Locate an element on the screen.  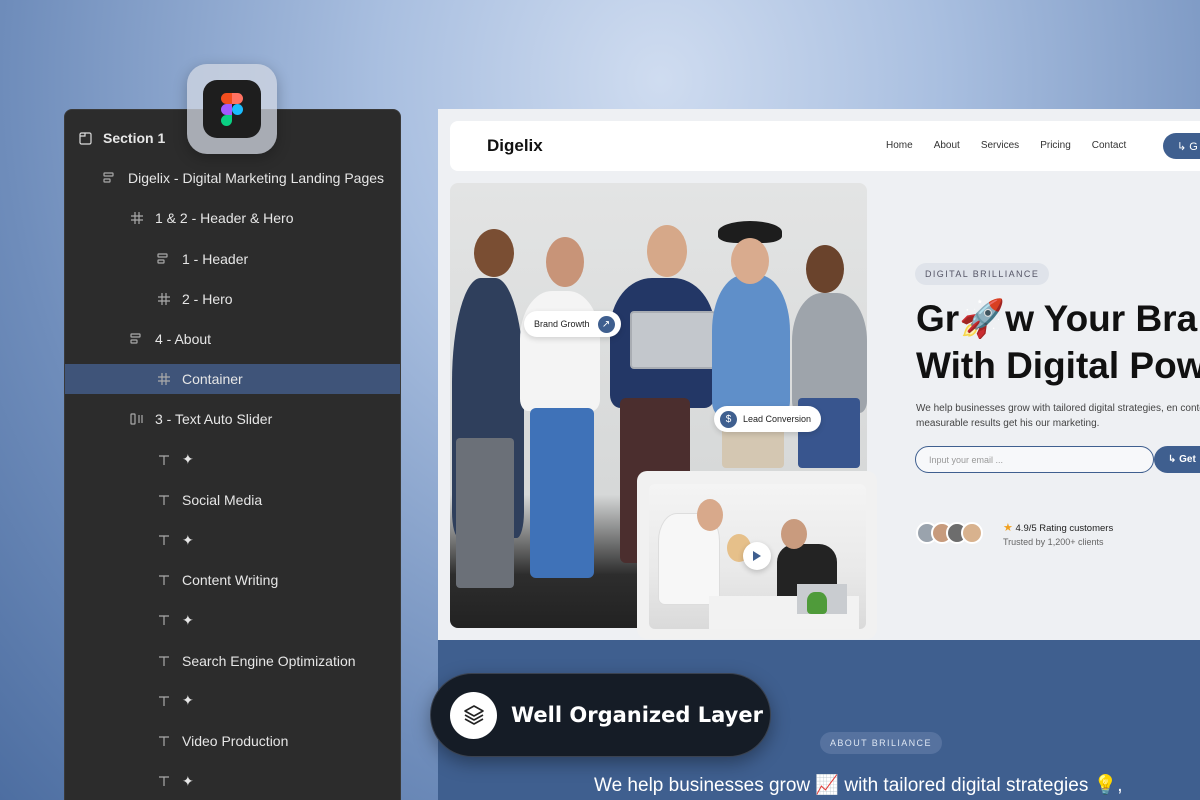
layer-label: Content Writing is located at coordinates (230, 580).